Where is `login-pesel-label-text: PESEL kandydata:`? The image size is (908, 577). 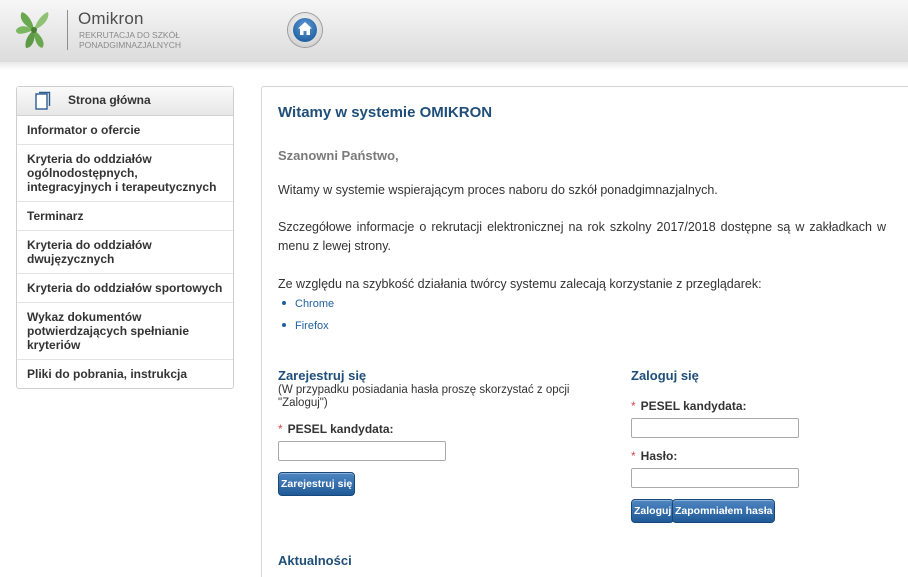 login-pesel-label-text: PESEL kandydata: is located at coordinates (693, 406).